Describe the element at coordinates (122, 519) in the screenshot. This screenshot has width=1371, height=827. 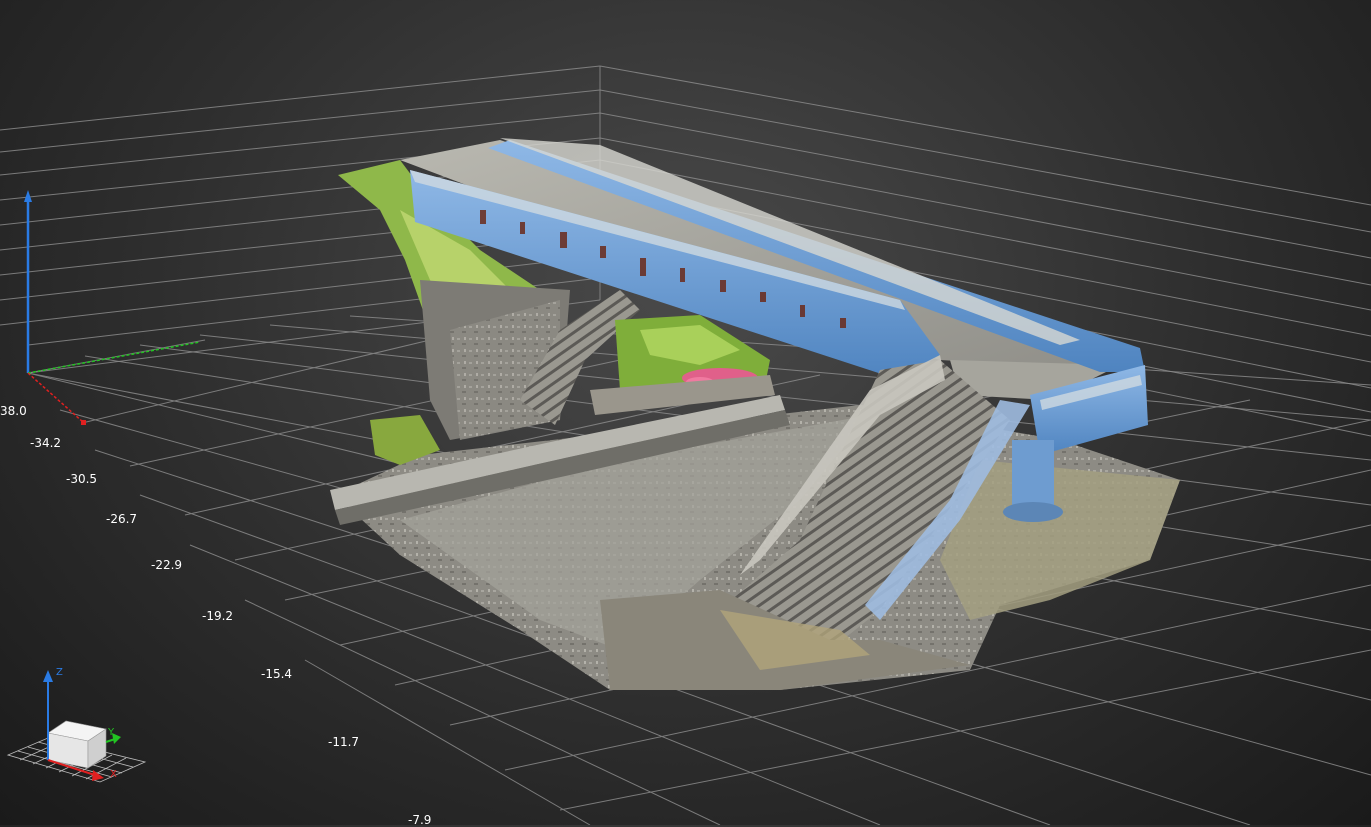
I see `tick-label: -26.7` at that location.